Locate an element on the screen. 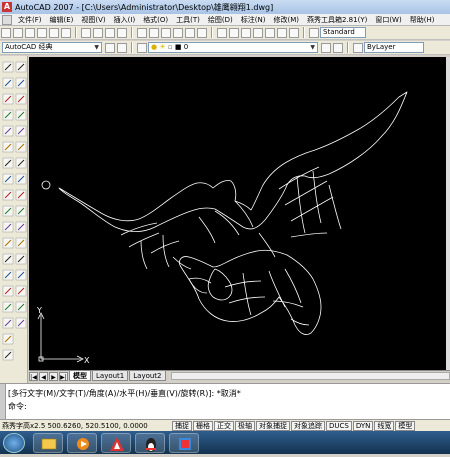 This screenshot has width=450, height=457. new-icon is located at coordinates (6, 33).